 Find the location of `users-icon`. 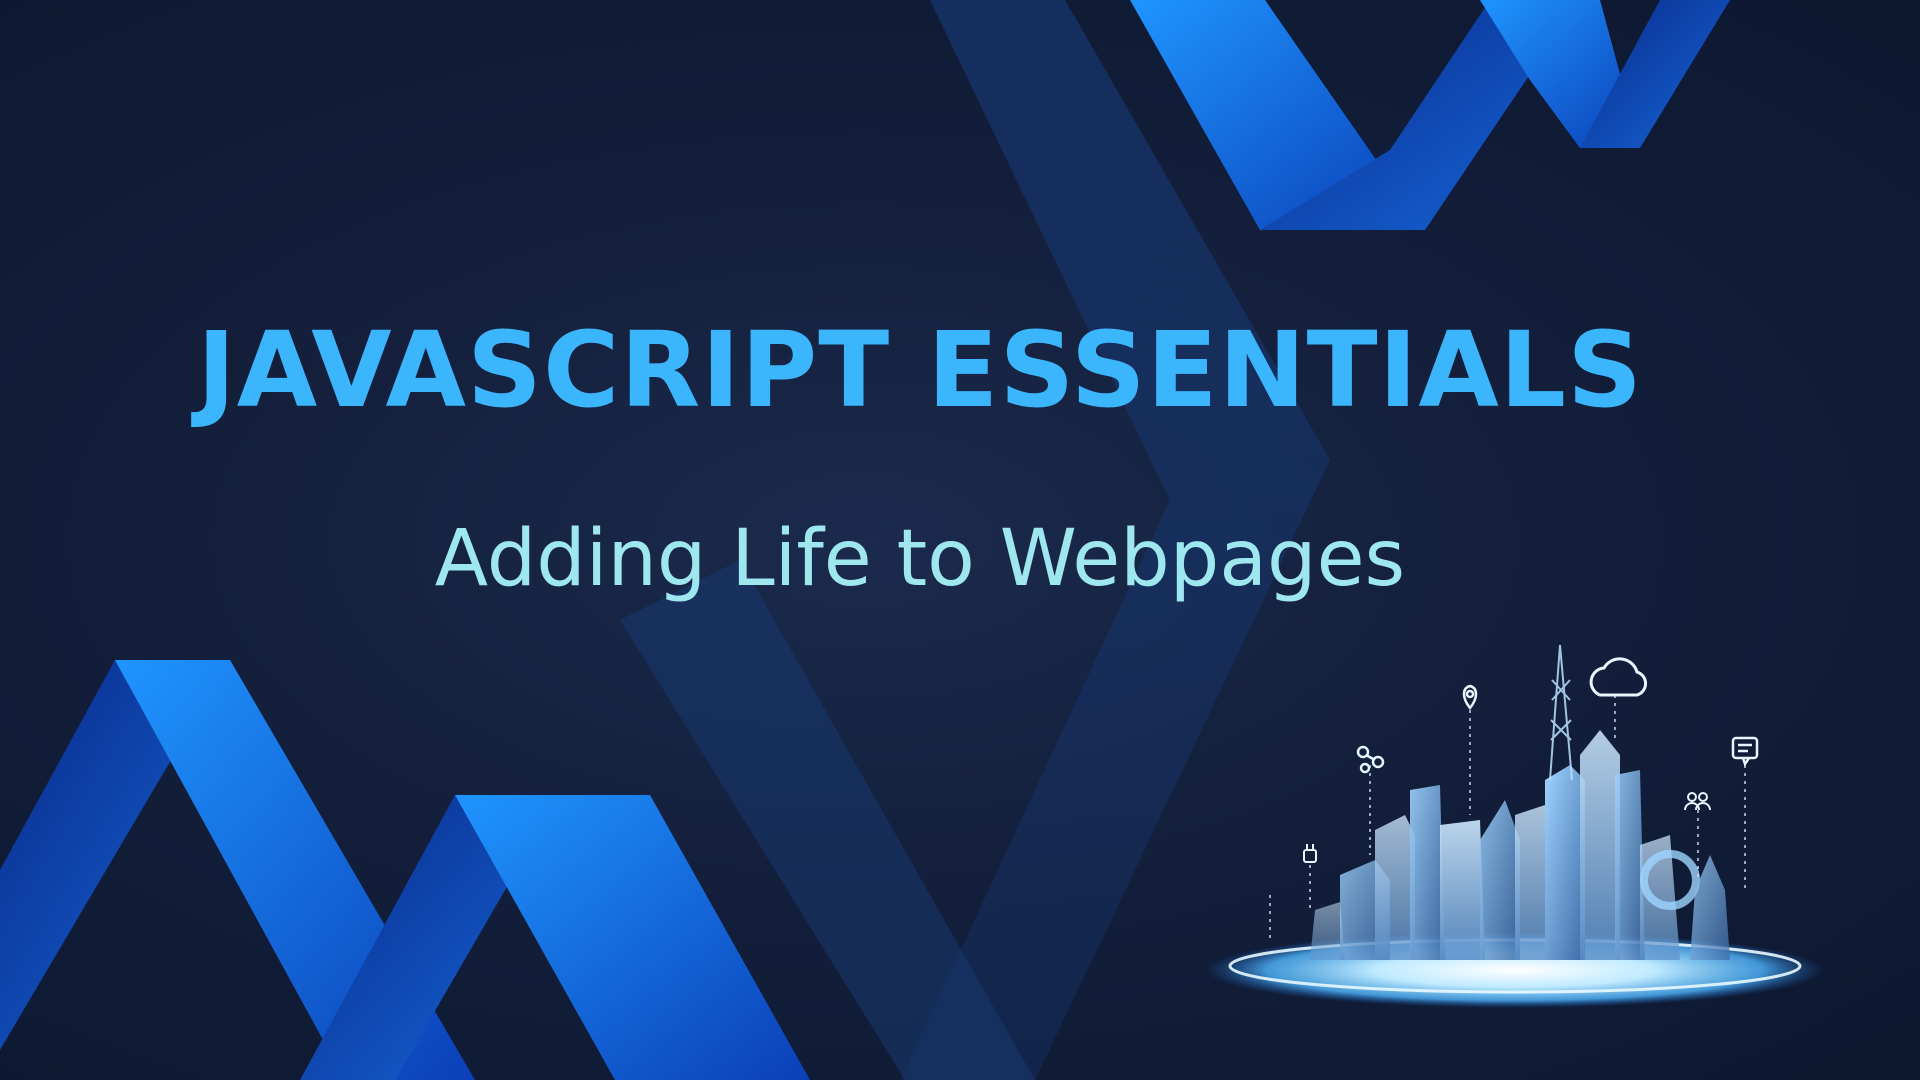

users-icon is located at coordinates (1697, 801).